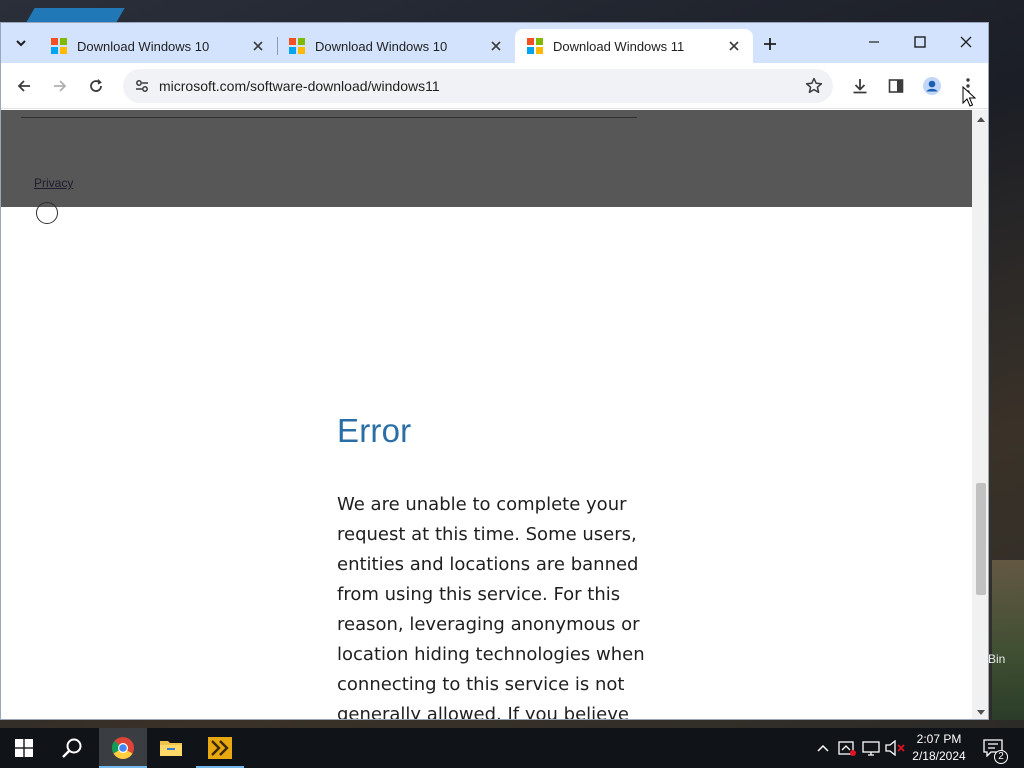 This screenshot has width=1024, height=768. I want to click on tab-download-windows-10-a: Download Windows 10, so click(158, 46).